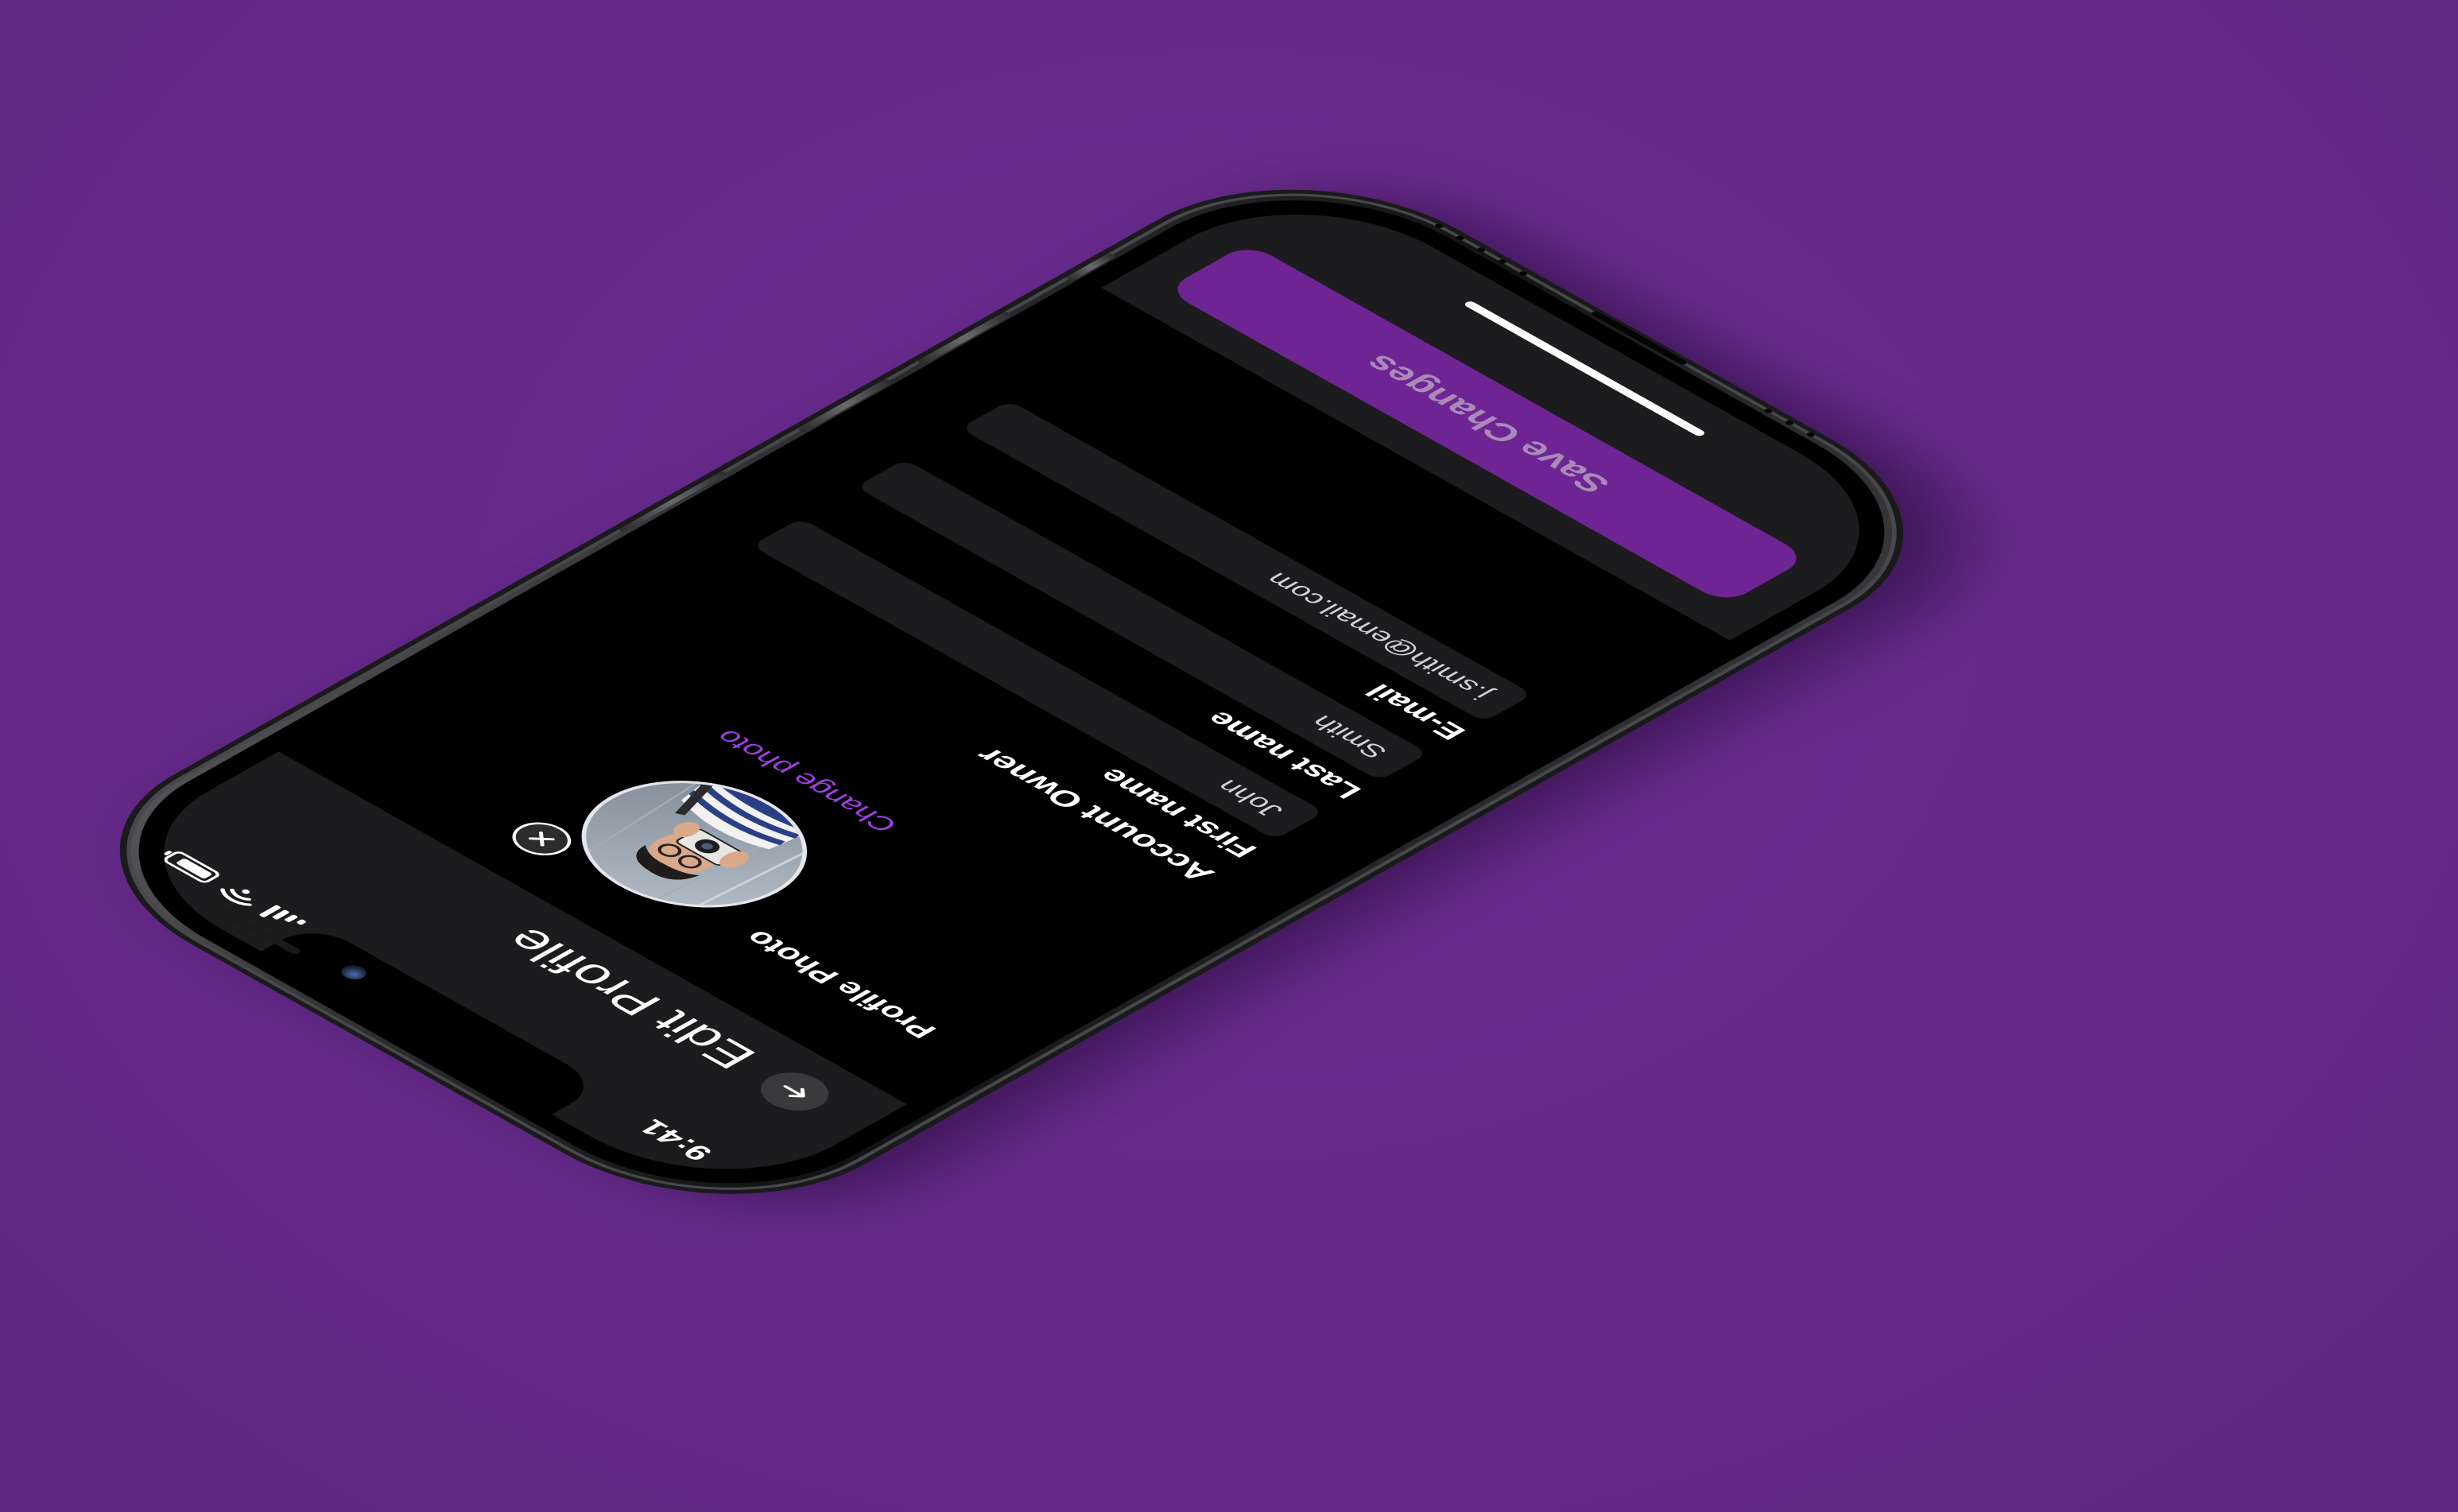 This screenshot has width=2458, height=1512. What do you see at coordinates (840, 984) in the screenshot?
I see `profile-photo-label: Profile Photo` at bounding box center [840, 984].